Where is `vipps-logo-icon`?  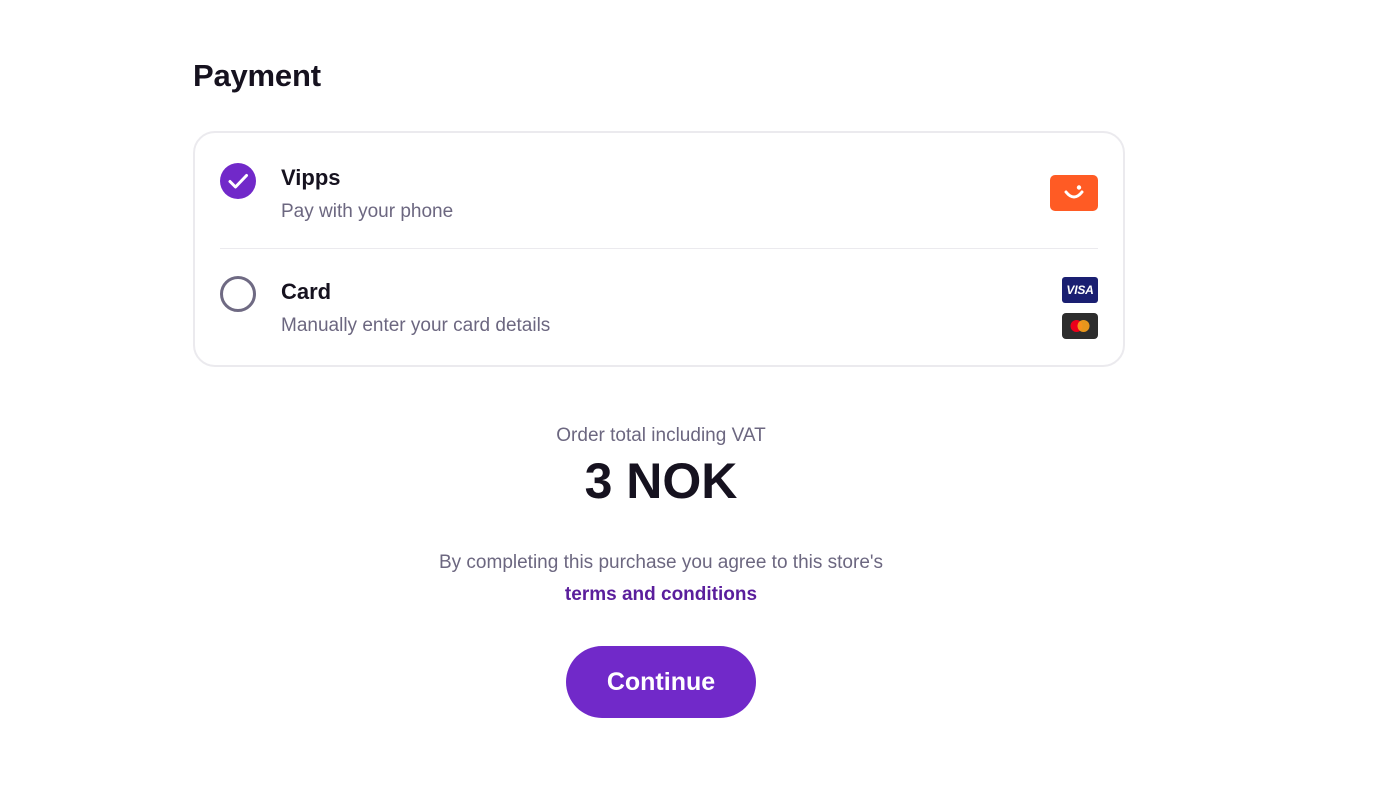
vipps-logo-icon is located at coordinates (1074, 193).